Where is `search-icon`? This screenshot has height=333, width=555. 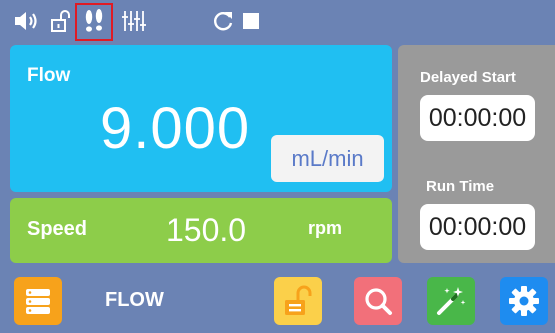
search-icon is located at coordinates (378, 301).